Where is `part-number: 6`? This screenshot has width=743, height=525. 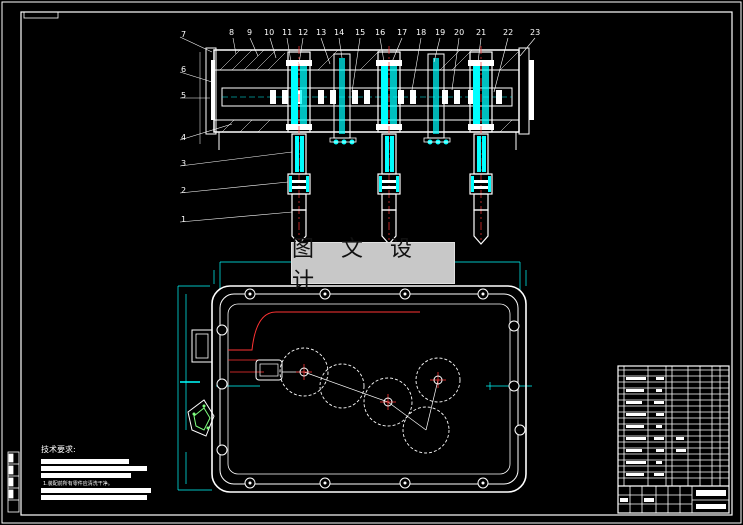
part-number: 6 is located at coordinates (184, 69).